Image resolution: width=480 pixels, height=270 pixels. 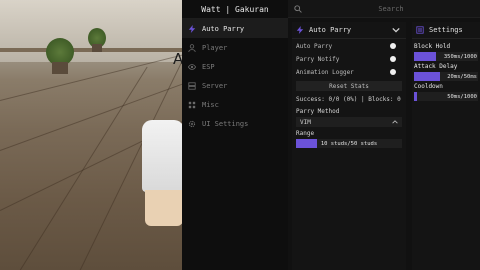 I want to click on parry-method-dropdown: VIM, so click(x=349, y=122).